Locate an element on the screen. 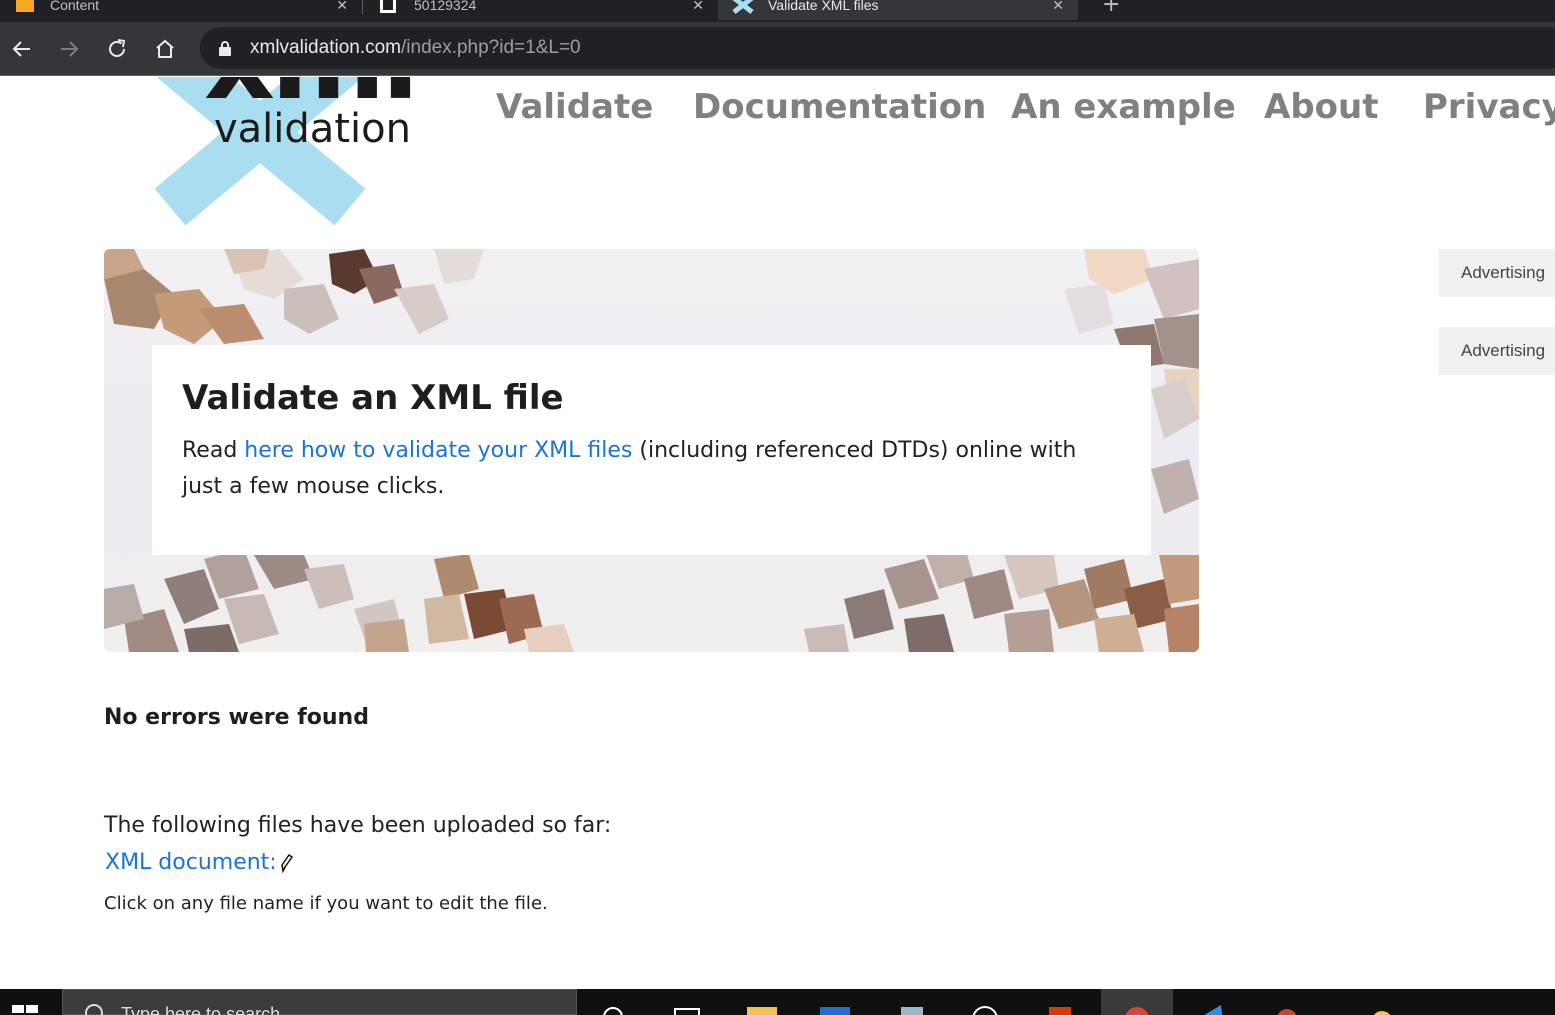 This screenshot has width=1555, height=1015. search-icon is located at coordinates (94, 1009).